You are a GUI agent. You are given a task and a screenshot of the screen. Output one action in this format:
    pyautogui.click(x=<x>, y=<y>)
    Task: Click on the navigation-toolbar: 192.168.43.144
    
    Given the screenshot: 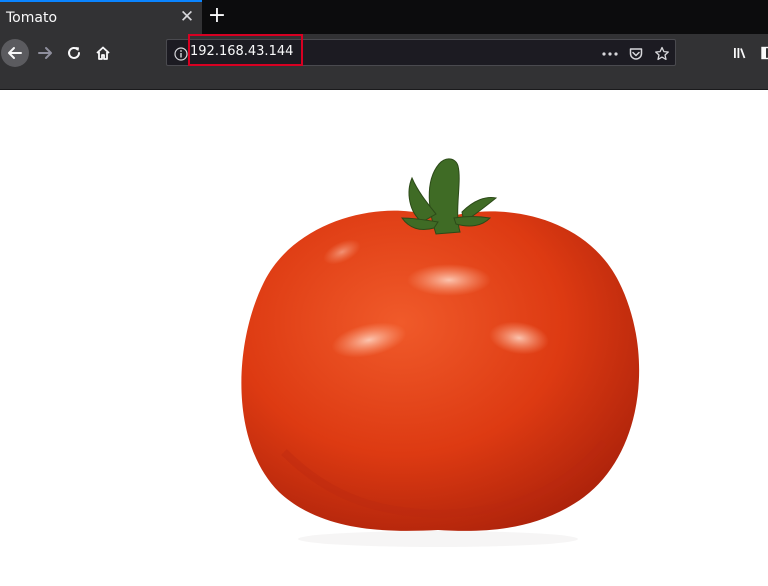 What is the action you would take?
    pyautogui.click(x=384, y=62)
    